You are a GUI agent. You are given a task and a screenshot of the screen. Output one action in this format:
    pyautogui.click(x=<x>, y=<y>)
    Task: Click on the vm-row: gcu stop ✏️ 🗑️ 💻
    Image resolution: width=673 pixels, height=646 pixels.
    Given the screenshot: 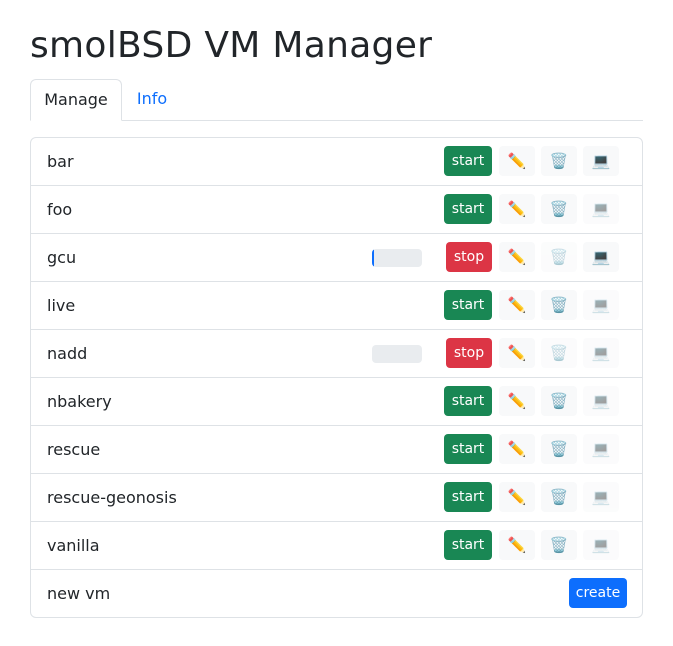 What is the action you would take?
    pyautogui.click(x=336, y=258)
    